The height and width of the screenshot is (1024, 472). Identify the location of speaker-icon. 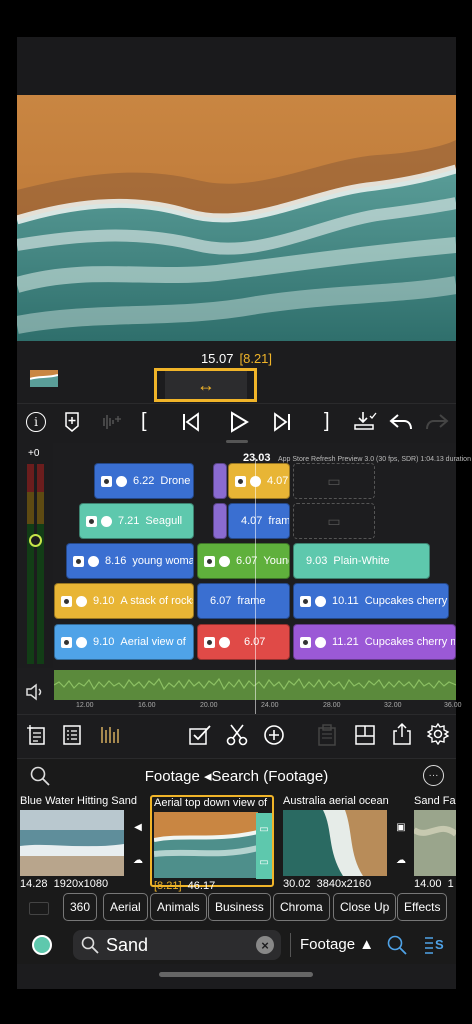
(35, 692).